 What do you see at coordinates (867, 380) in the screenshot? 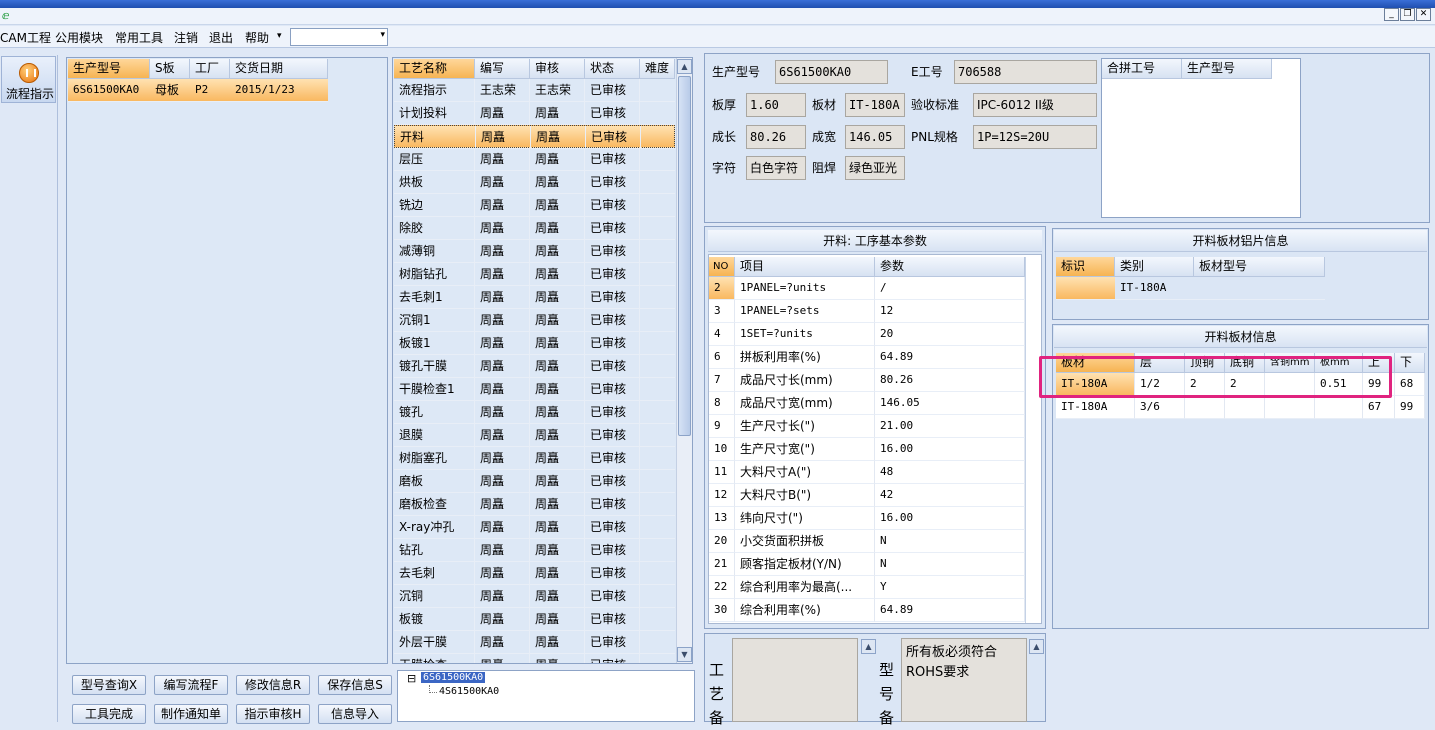
I see `table-row: 7 成品尺寸长(mm) 80.26` at bounding box center [867, 380].